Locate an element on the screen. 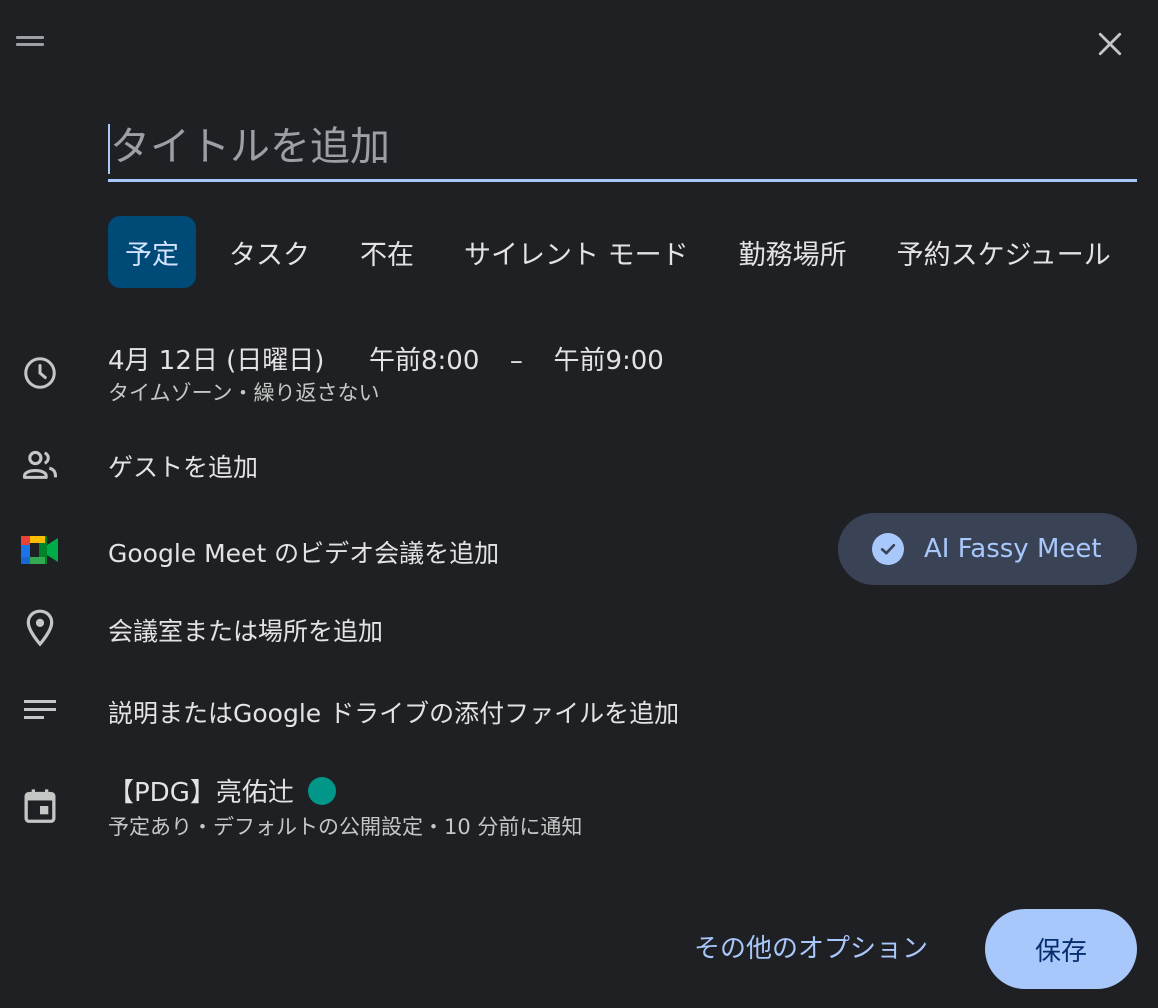 The image size is (1158, 1008). ai-fassy-meet-chip: AI Fassy Meet is located at coordinates (987, 549).